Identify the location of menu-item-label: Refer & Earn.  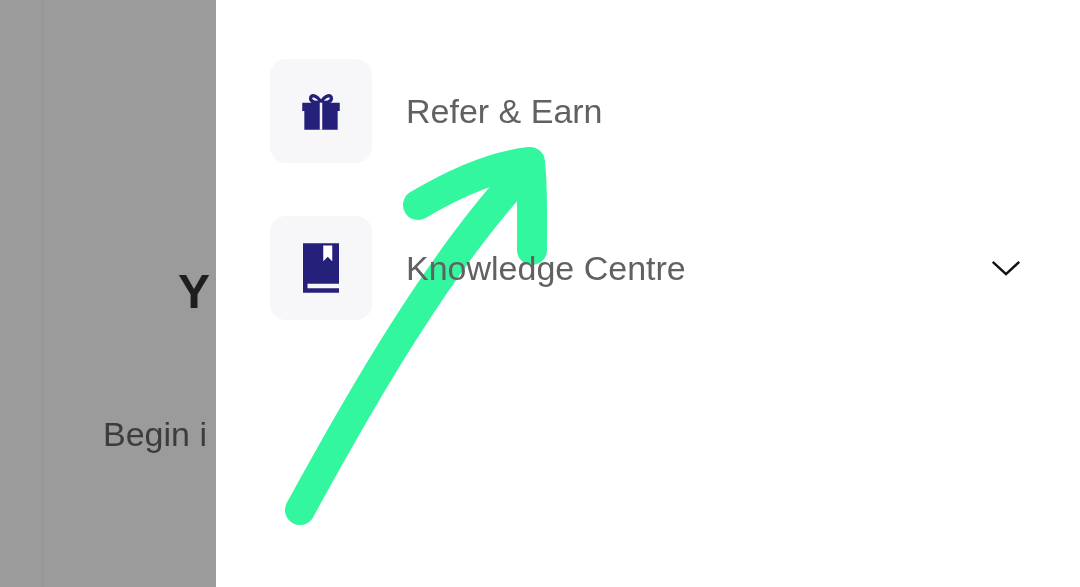
(714, 111).